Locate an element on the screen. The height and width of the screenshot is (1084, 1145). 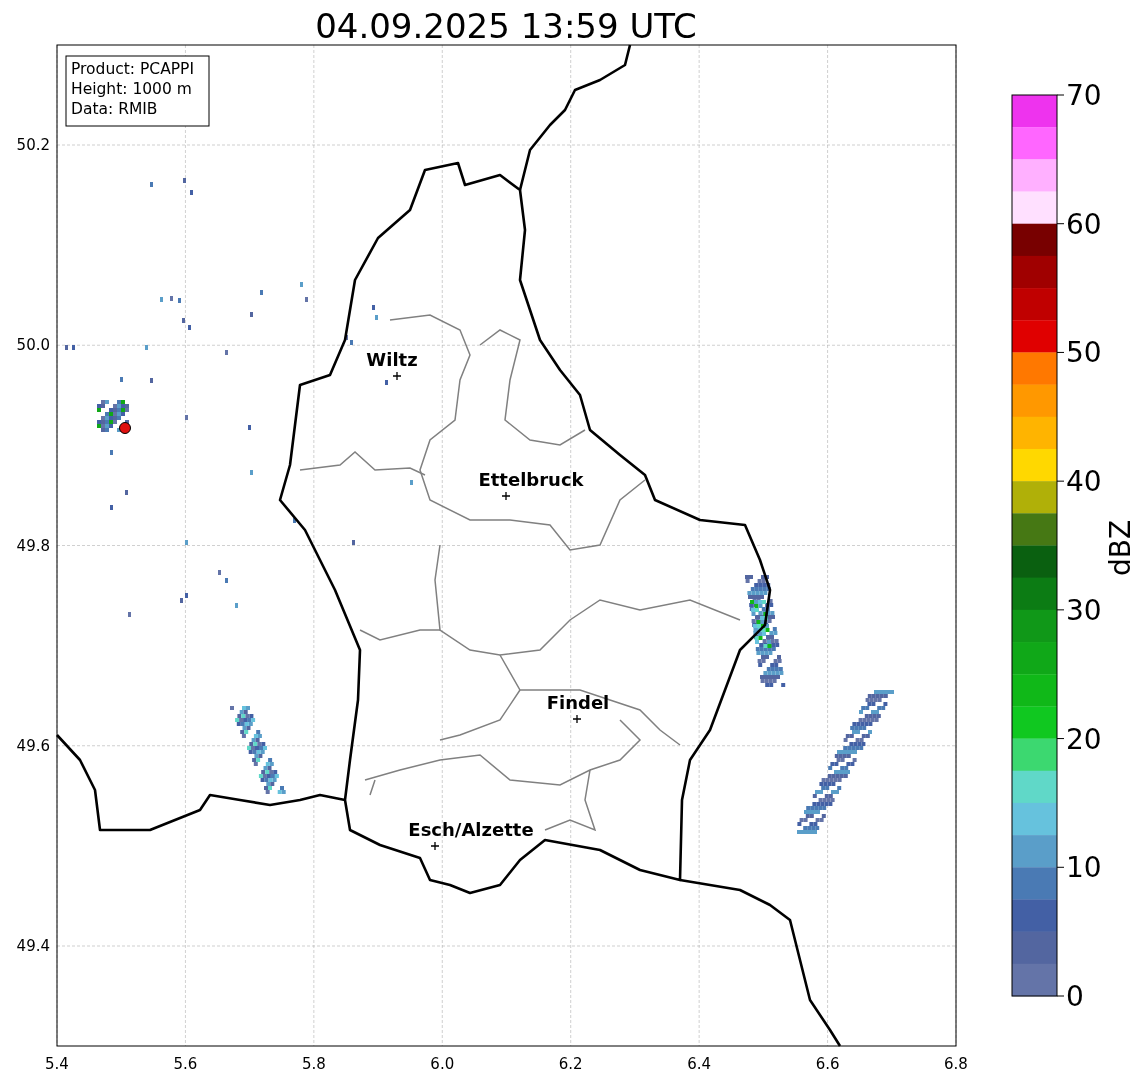
axis-tick-label: 5.4 is located at coordinates (57, 1064).